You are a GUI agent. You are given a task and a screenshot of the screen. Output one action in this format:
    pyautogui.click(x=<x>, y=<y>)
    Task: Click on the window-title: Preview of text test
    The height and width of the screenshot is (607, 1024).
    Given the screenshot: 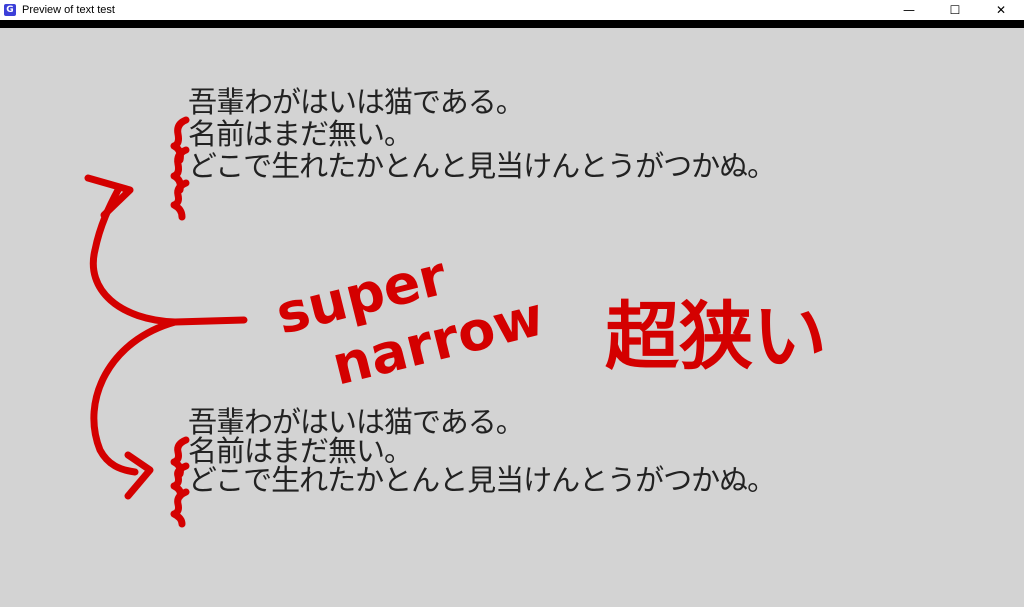 What is the action you would take?
    pyautogui.click(x=68, y=10)
    